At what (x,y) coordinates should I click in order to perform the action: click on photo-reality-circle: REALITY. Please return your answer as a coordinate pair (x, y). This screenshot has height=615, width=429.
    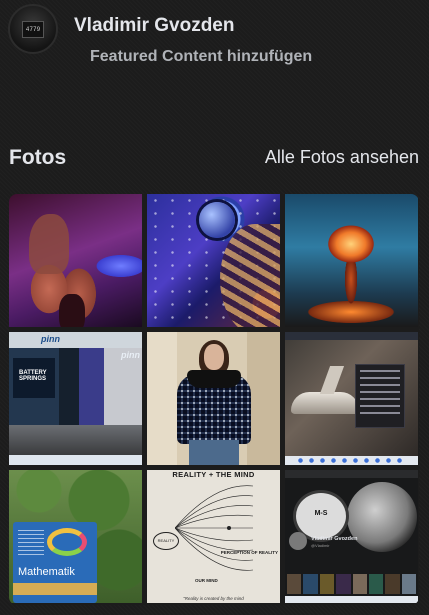
    Looking at the image, I should click on (166, 541).